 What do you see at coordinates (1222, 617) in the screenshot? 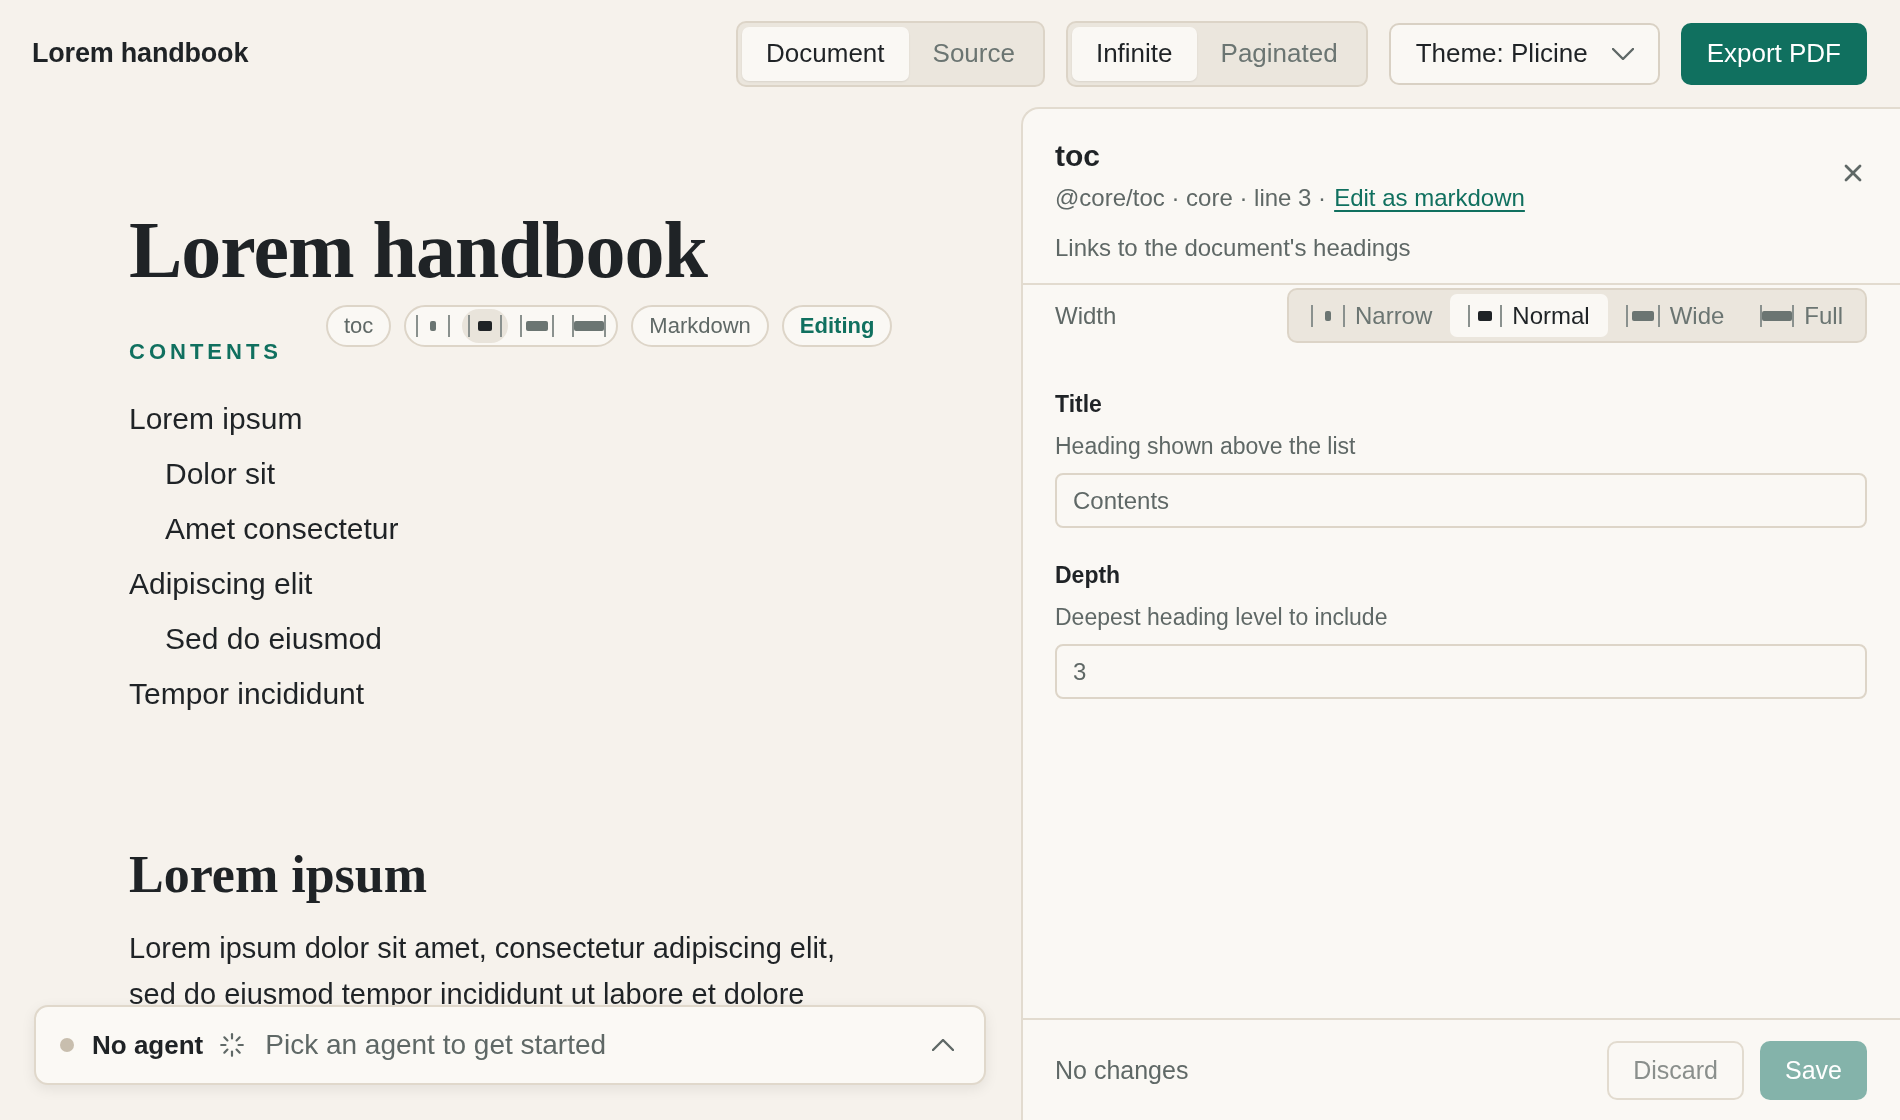
I see `field-hint: Deepest heading level to include` at bounding box center [1222, 617].